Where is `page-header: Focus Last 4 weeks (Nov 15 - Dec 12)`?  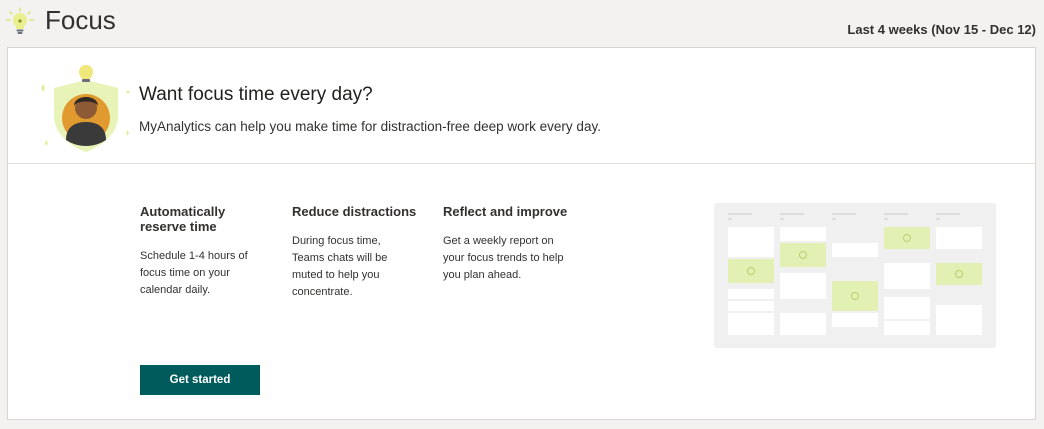
page-header: Focus Last 4 weeks (Nov 15 - Dec 12) is located at coordinates (522, 23).